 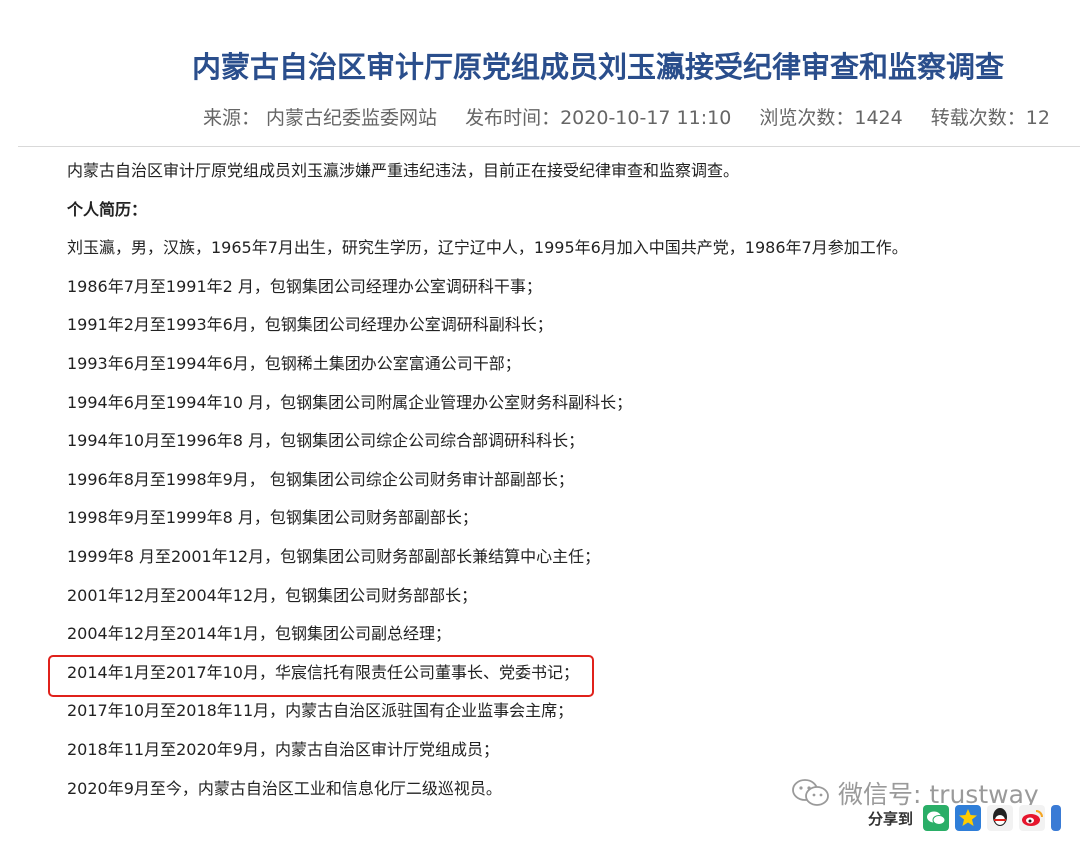 What do you see at coordinates (107, 209) in the screenshot?
I see `resume-heading: 个人简历：` at bounding box center [107, 209].